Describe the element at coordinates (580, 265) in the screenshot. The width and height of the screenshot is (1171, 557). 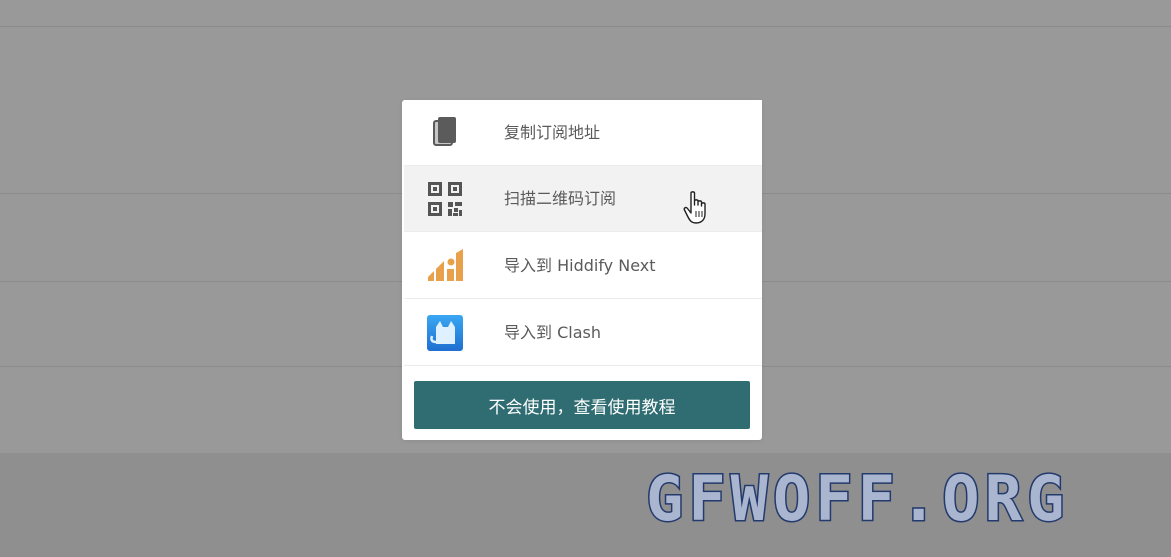
I see `import-hiddify-next-label: 导入到 Hiddify Next` at that location.